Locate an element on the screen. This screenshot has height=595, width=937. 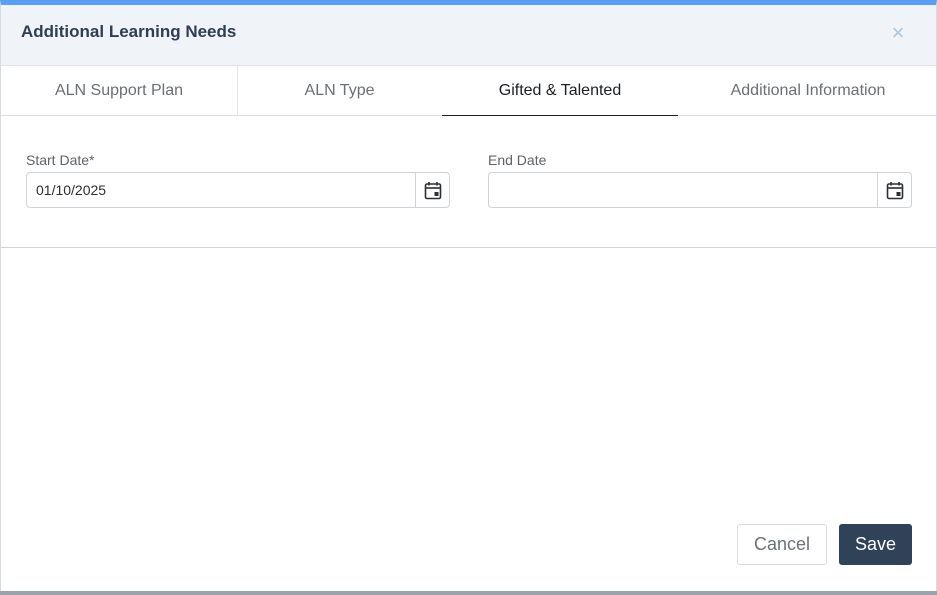
tab-aln-support-plan: ALN Support Plan is located at coordinates (119, 91).